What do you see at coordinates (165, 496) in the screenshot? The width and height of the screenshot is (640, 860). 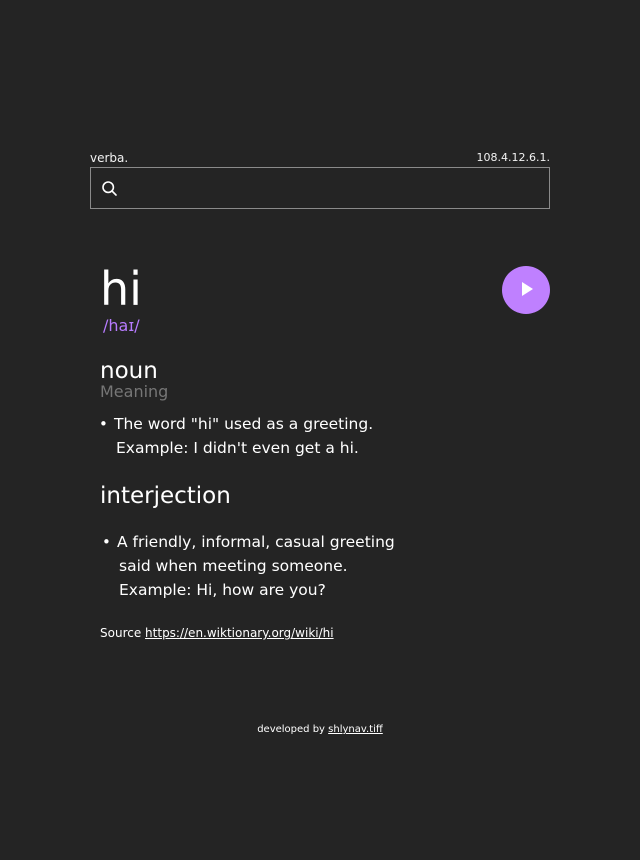 I see `part-of-speech-interjection: interjection` at bounding box center [165, 496].